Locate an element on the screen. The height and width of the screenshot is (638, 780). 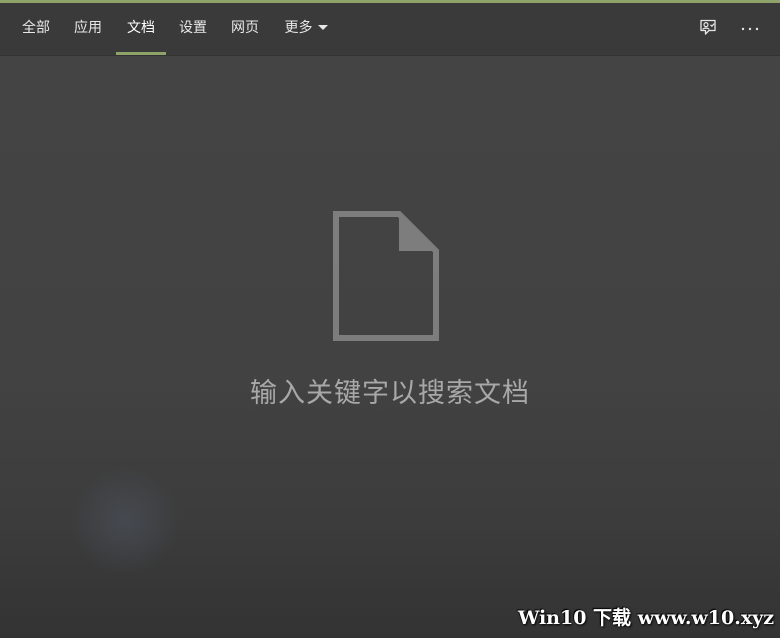
more-options-icon is located at coordinates (750, 29).